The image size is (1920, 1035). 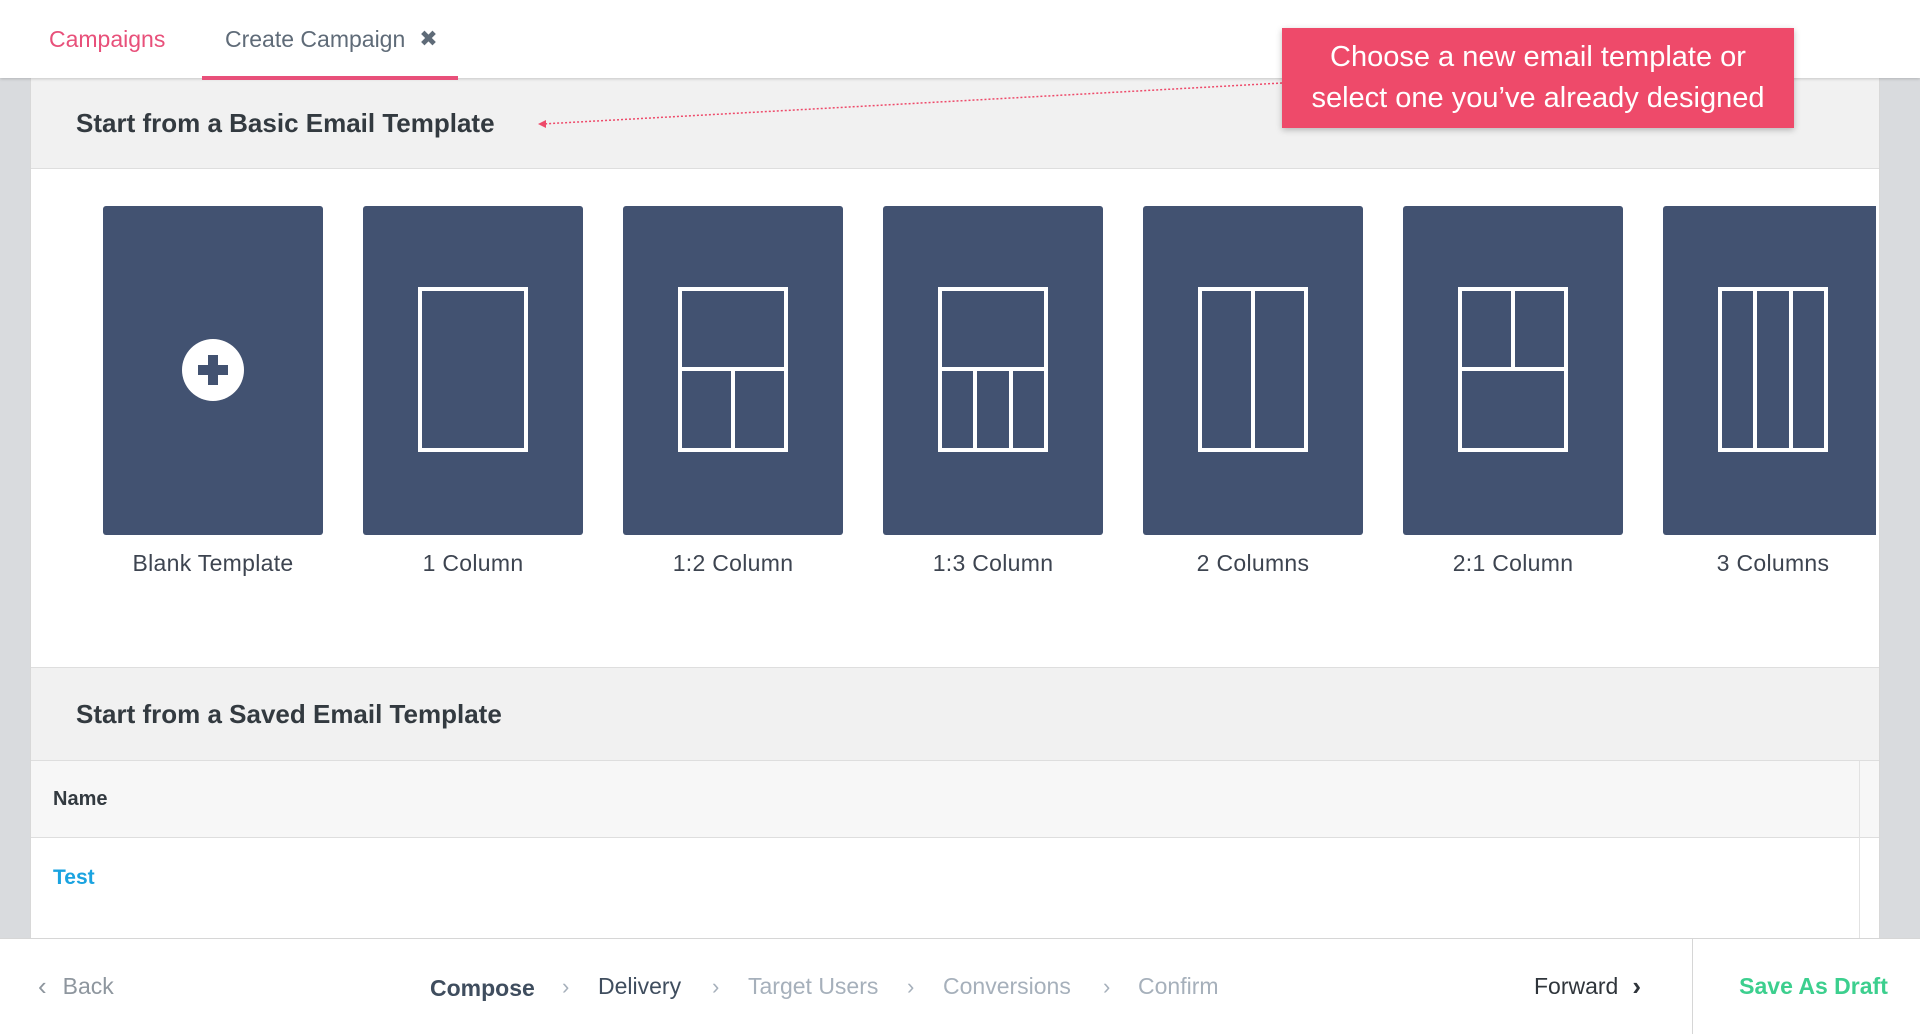 What do you see at coordinates (910, 105) in the screenshot?
I see `callout-connector` at bounding box center [910, 105].